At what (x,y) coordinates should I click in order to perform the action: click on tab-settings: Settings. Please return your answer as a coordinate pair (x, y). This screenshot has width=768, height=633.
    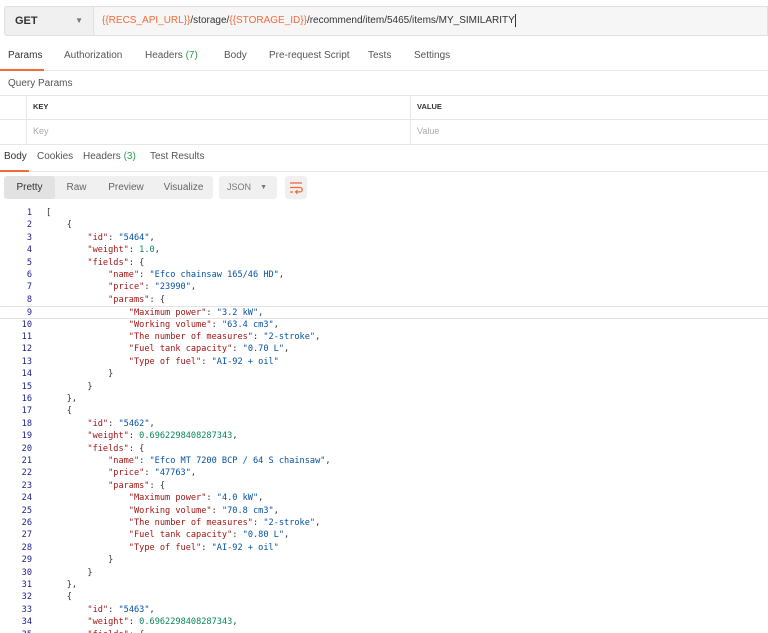
    Looking at the image, I should click on (432, 55).